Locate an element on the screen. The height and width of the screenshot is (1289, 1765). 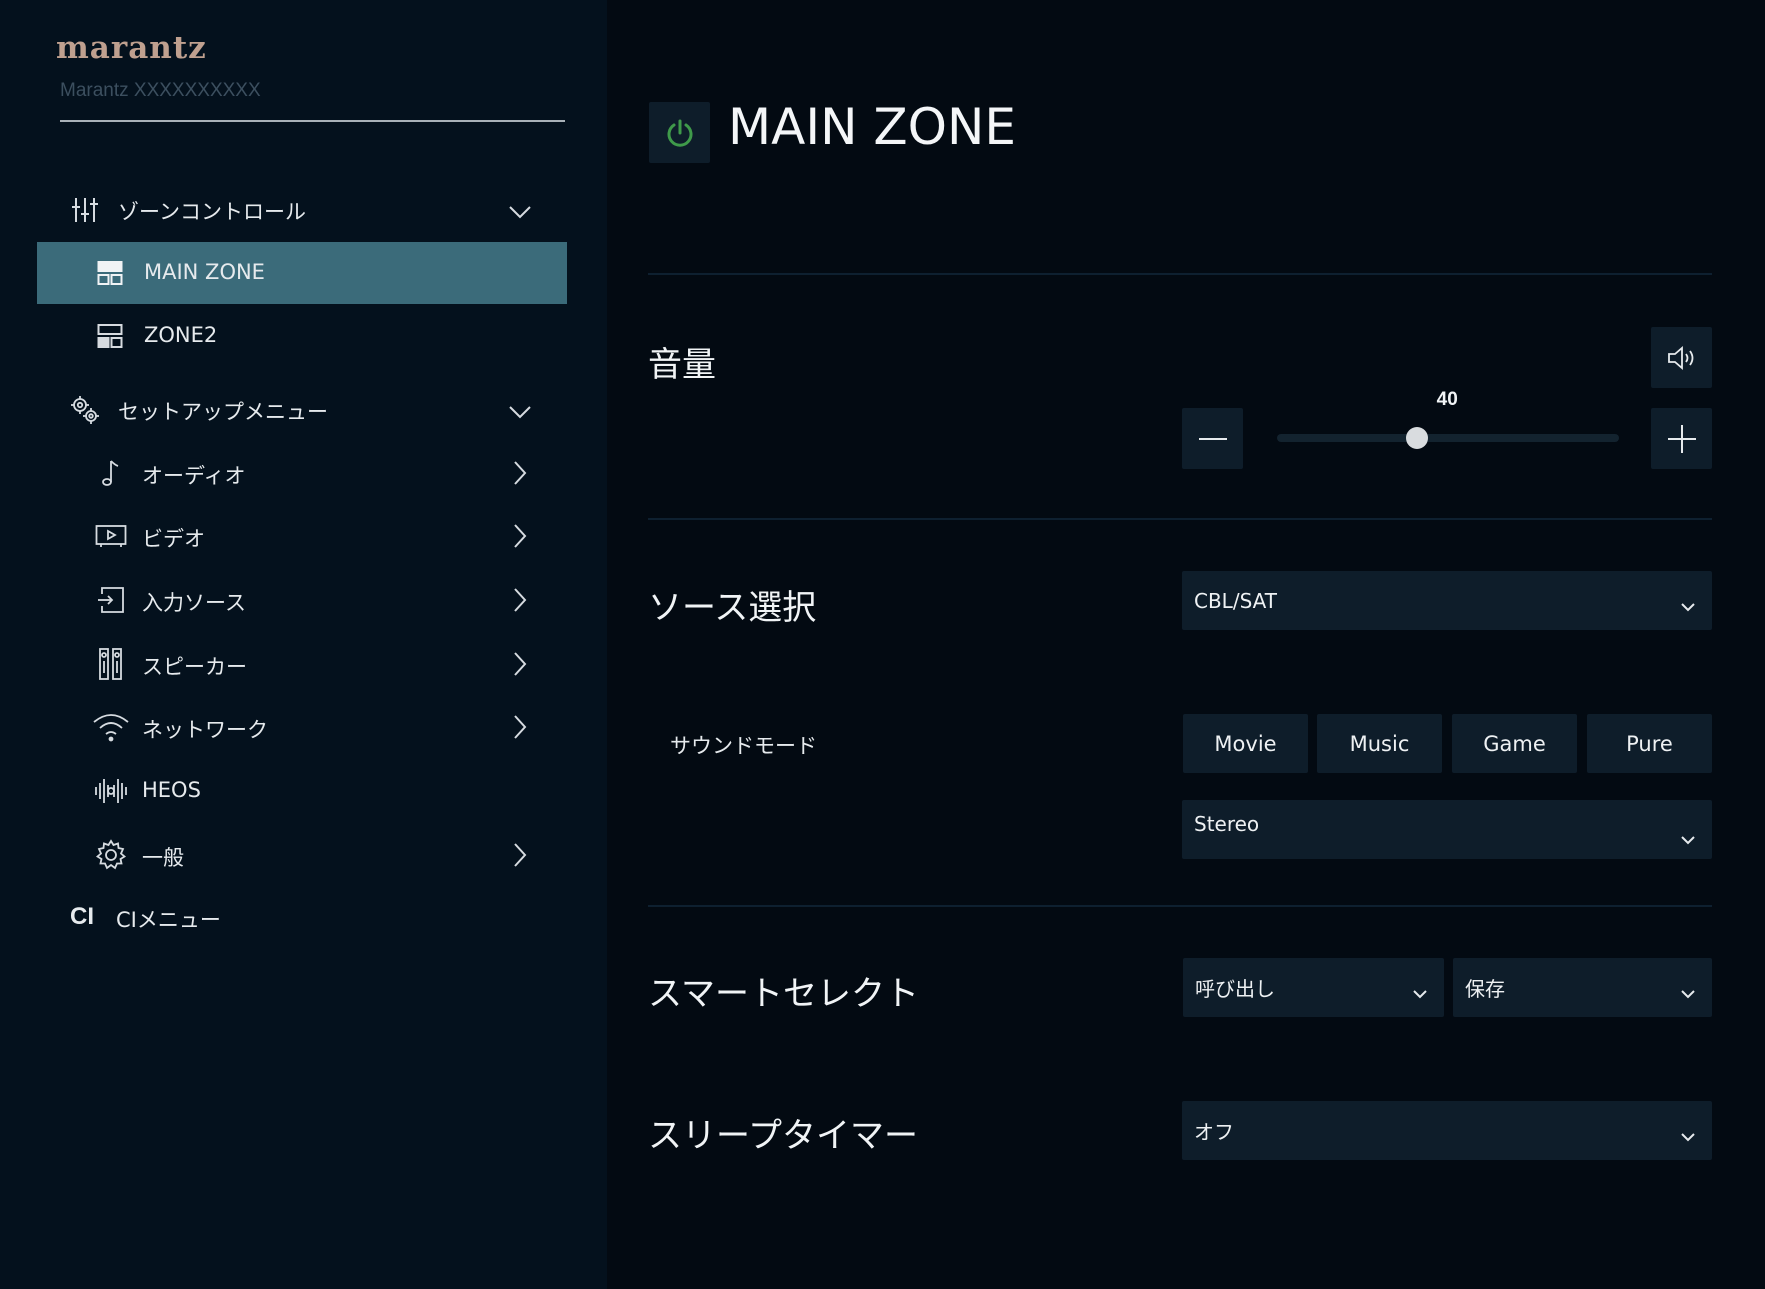
music-note-icon is located at coordinates (111, 473).